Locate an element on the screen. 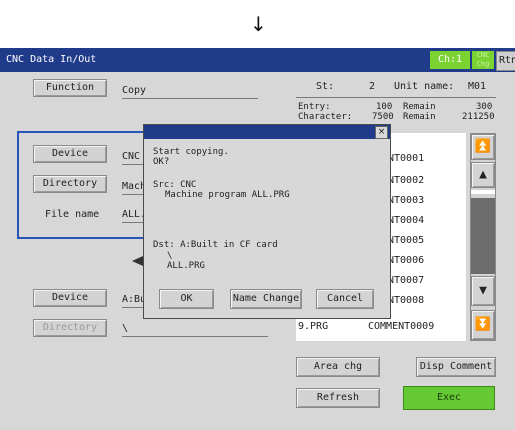  entry-label: Entry: is located at coordinates (314, 107).